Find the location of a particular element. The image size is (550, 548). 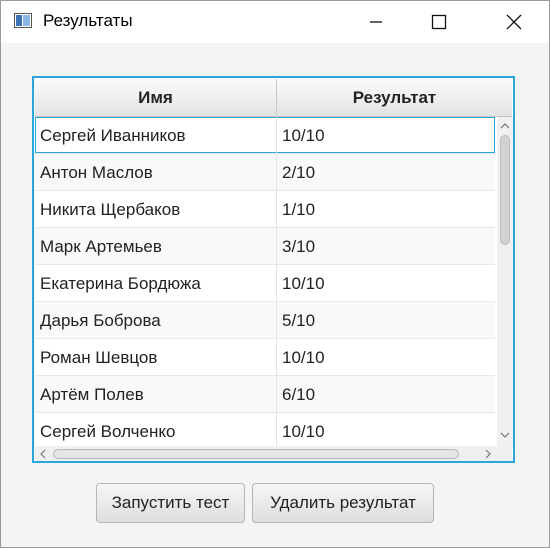

table-row: Никита Щербаков 1/10 is located at coordinates (265, 209).